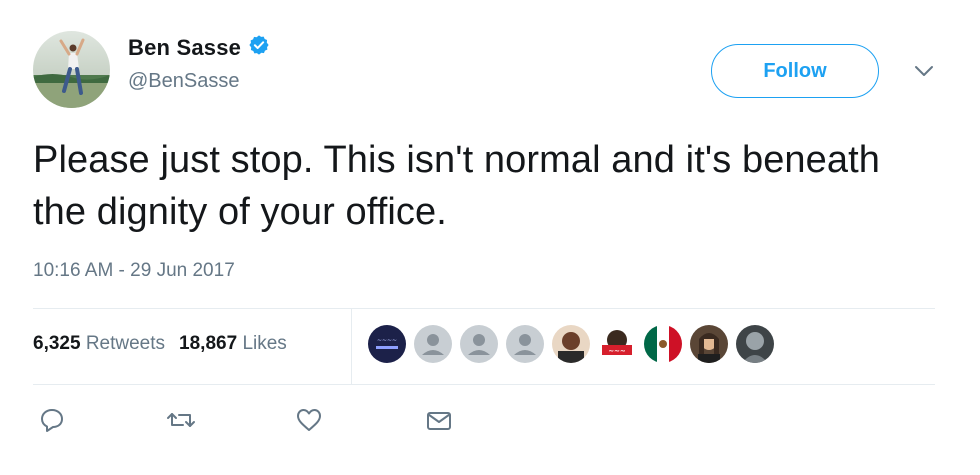 The image size is (980, 475). What do you see at coordinates (199, 81) in the screenshot?
I see `author-handle: @BenSasse` at bounding box center [199, 81].